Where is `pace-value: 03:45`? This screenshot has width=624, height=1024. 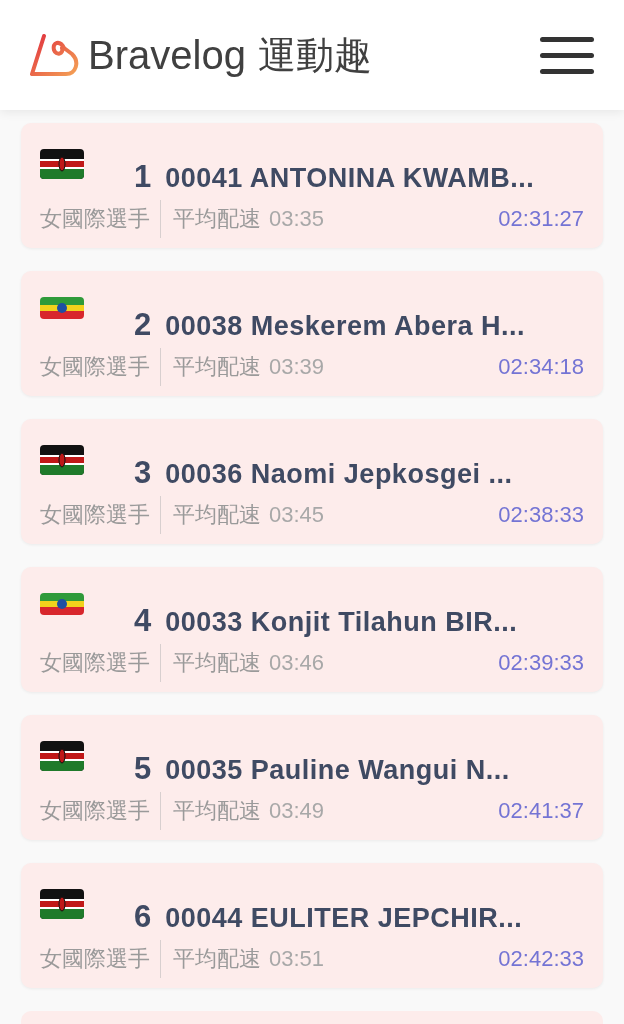
pace-value: 03:45 is located at coordinates (296, 515).